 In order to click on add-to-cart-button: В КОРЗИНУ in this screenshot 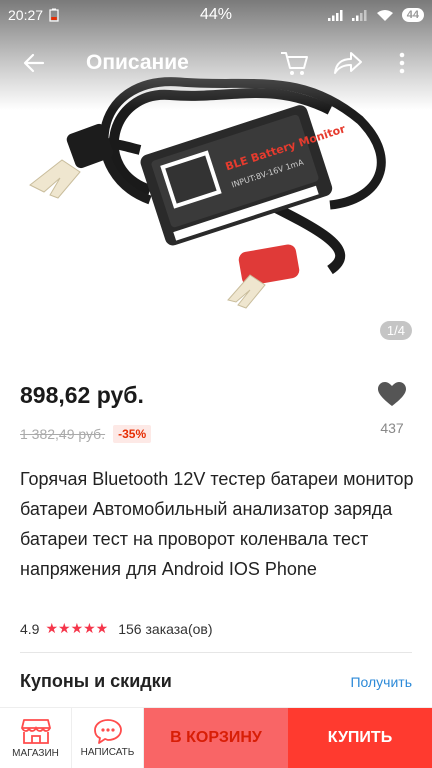, I will do `click(216, 738)`.